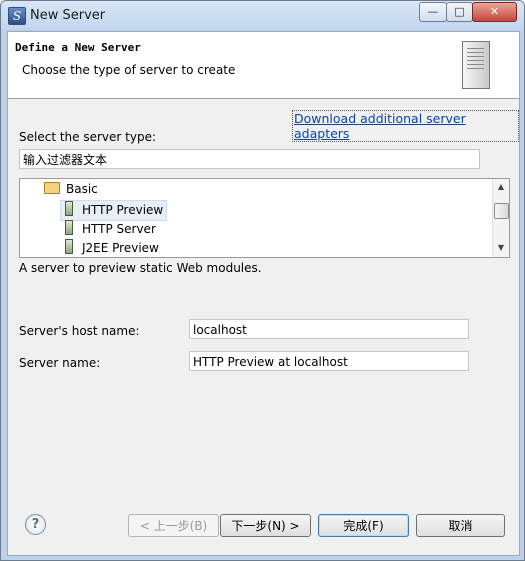  I want to click on server-type-filter-input: 输入过滤器文本, so click(249, 159).